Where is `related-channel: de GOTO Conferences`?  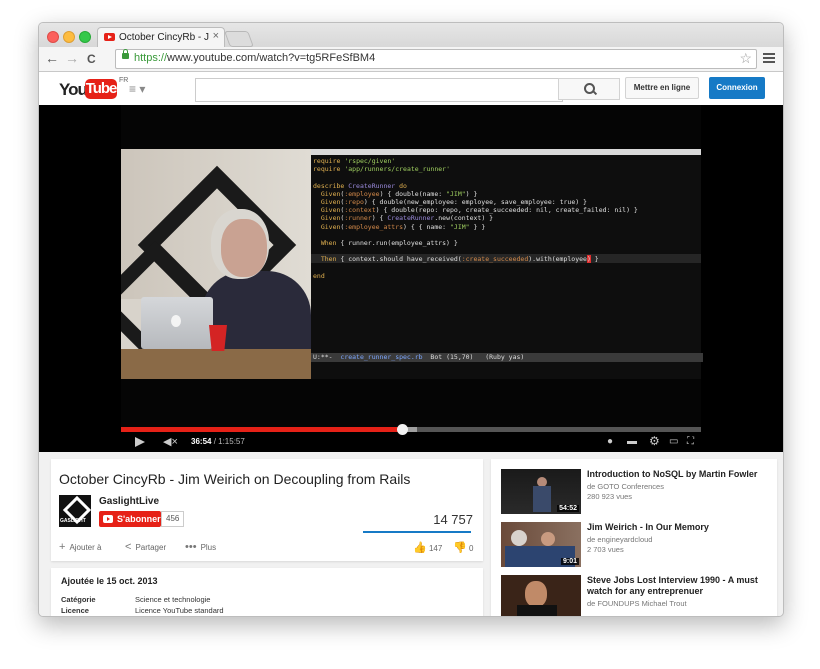 related-channel: de GOTO Conferences is located at coordinates (625, 486).